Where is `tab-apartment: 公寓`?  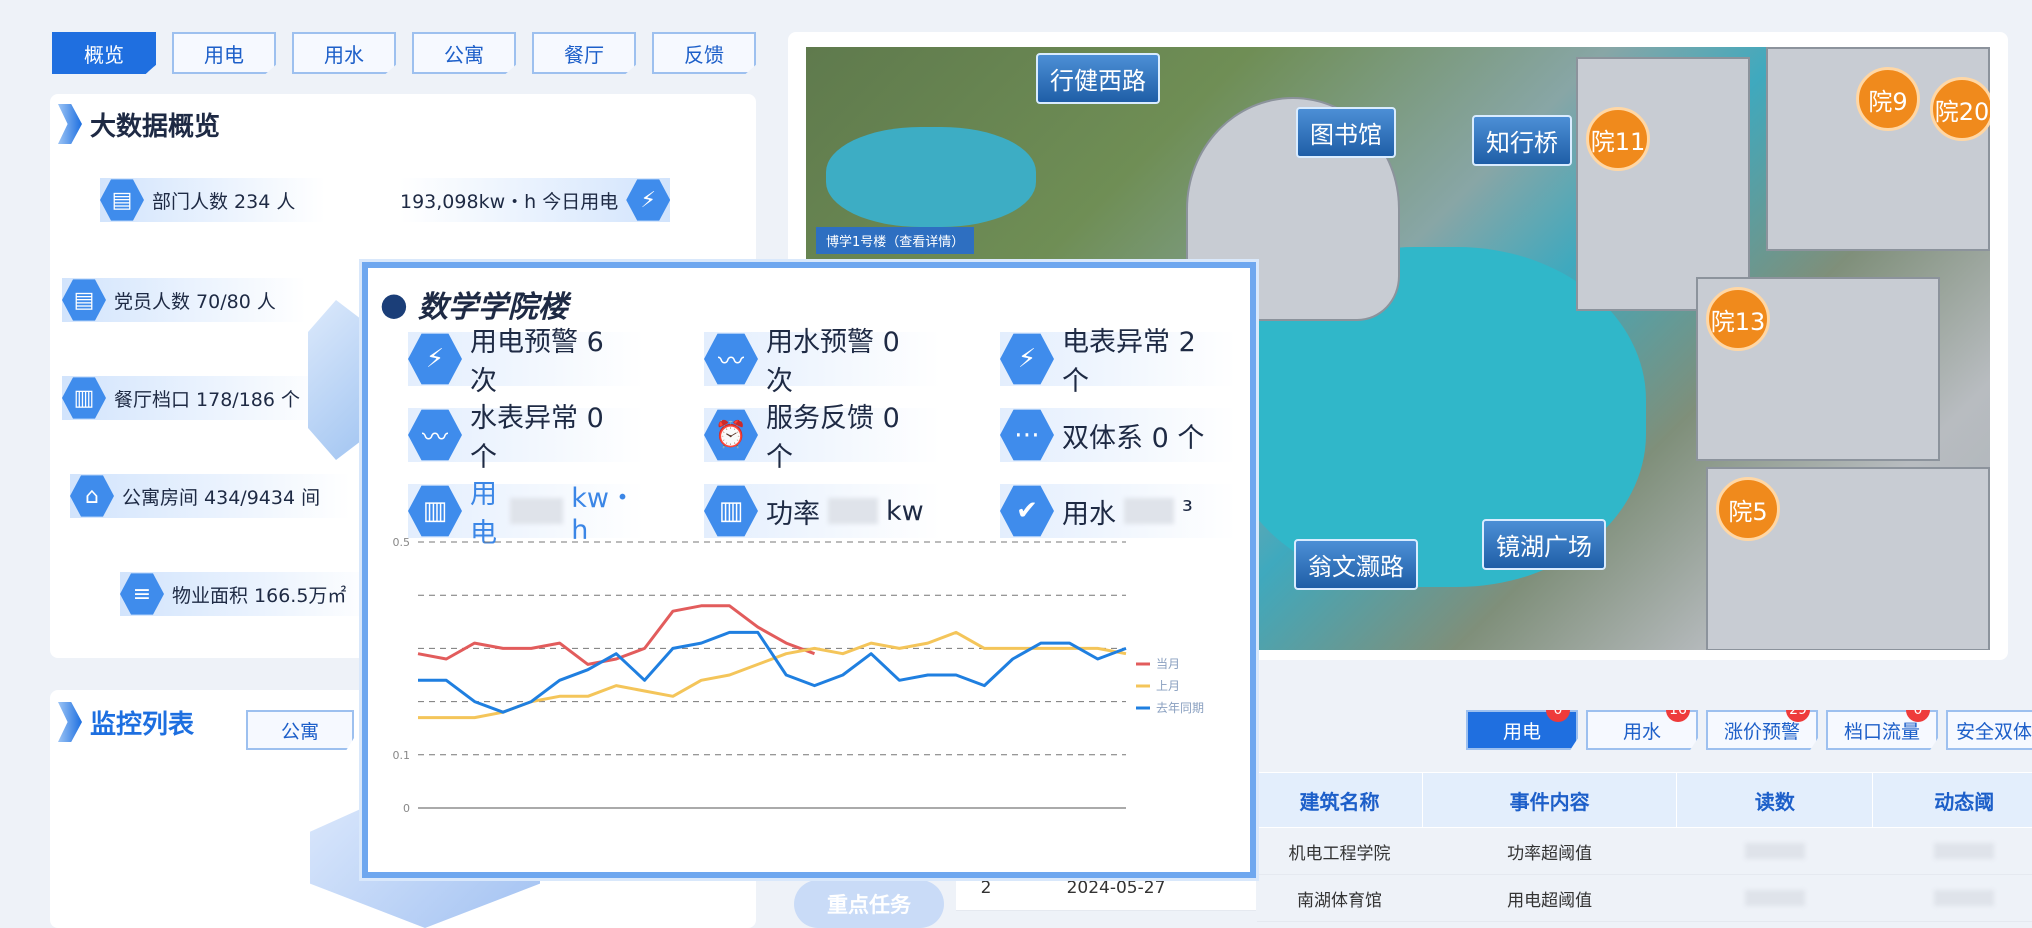
tab-apartment: 公寓 is located at coordinates (464, 53).